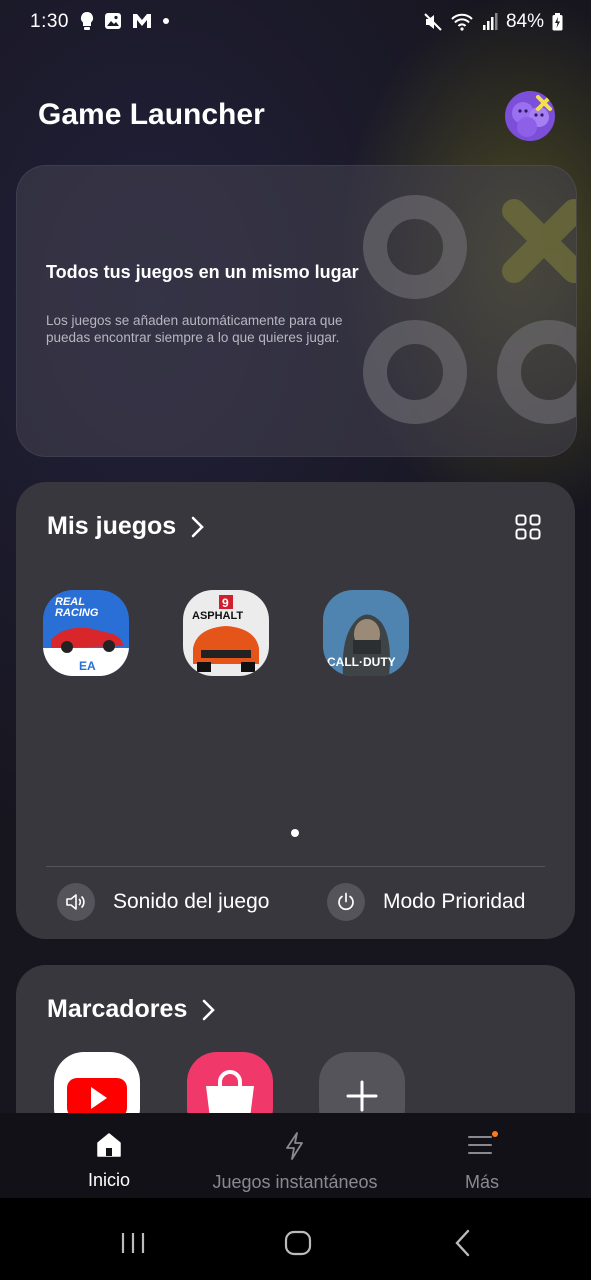  I want to click on profile-avatar, so click(530, 116).